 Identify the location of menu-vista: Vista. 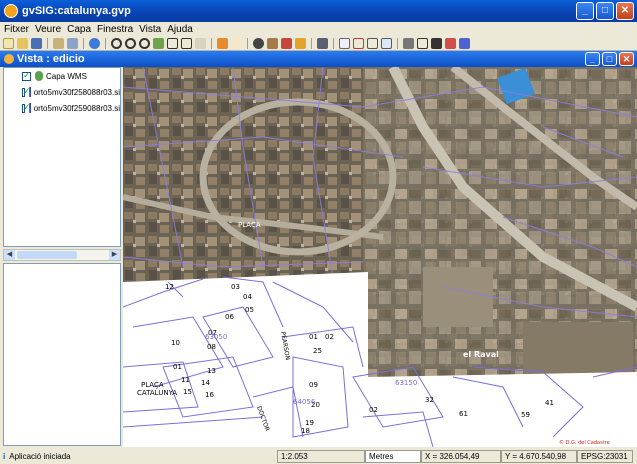
(151, 29).